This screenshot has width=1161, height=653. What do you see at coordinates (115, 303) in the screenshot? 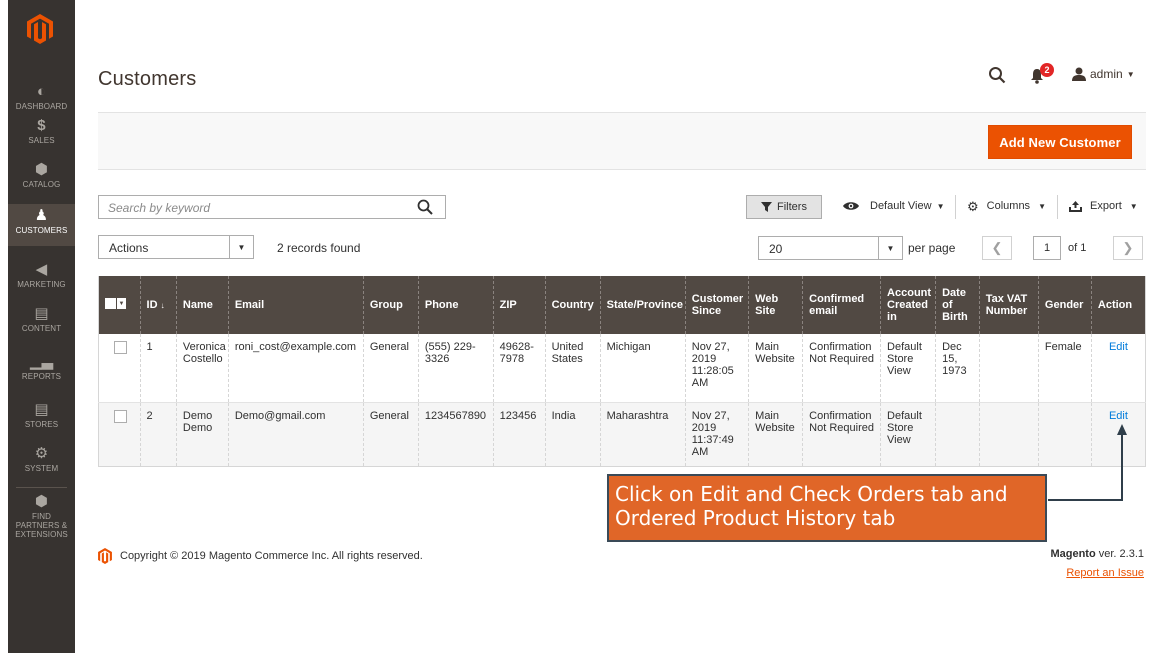
I see `mass-select-checkbox: ▼` at bounding box center [115, 303].